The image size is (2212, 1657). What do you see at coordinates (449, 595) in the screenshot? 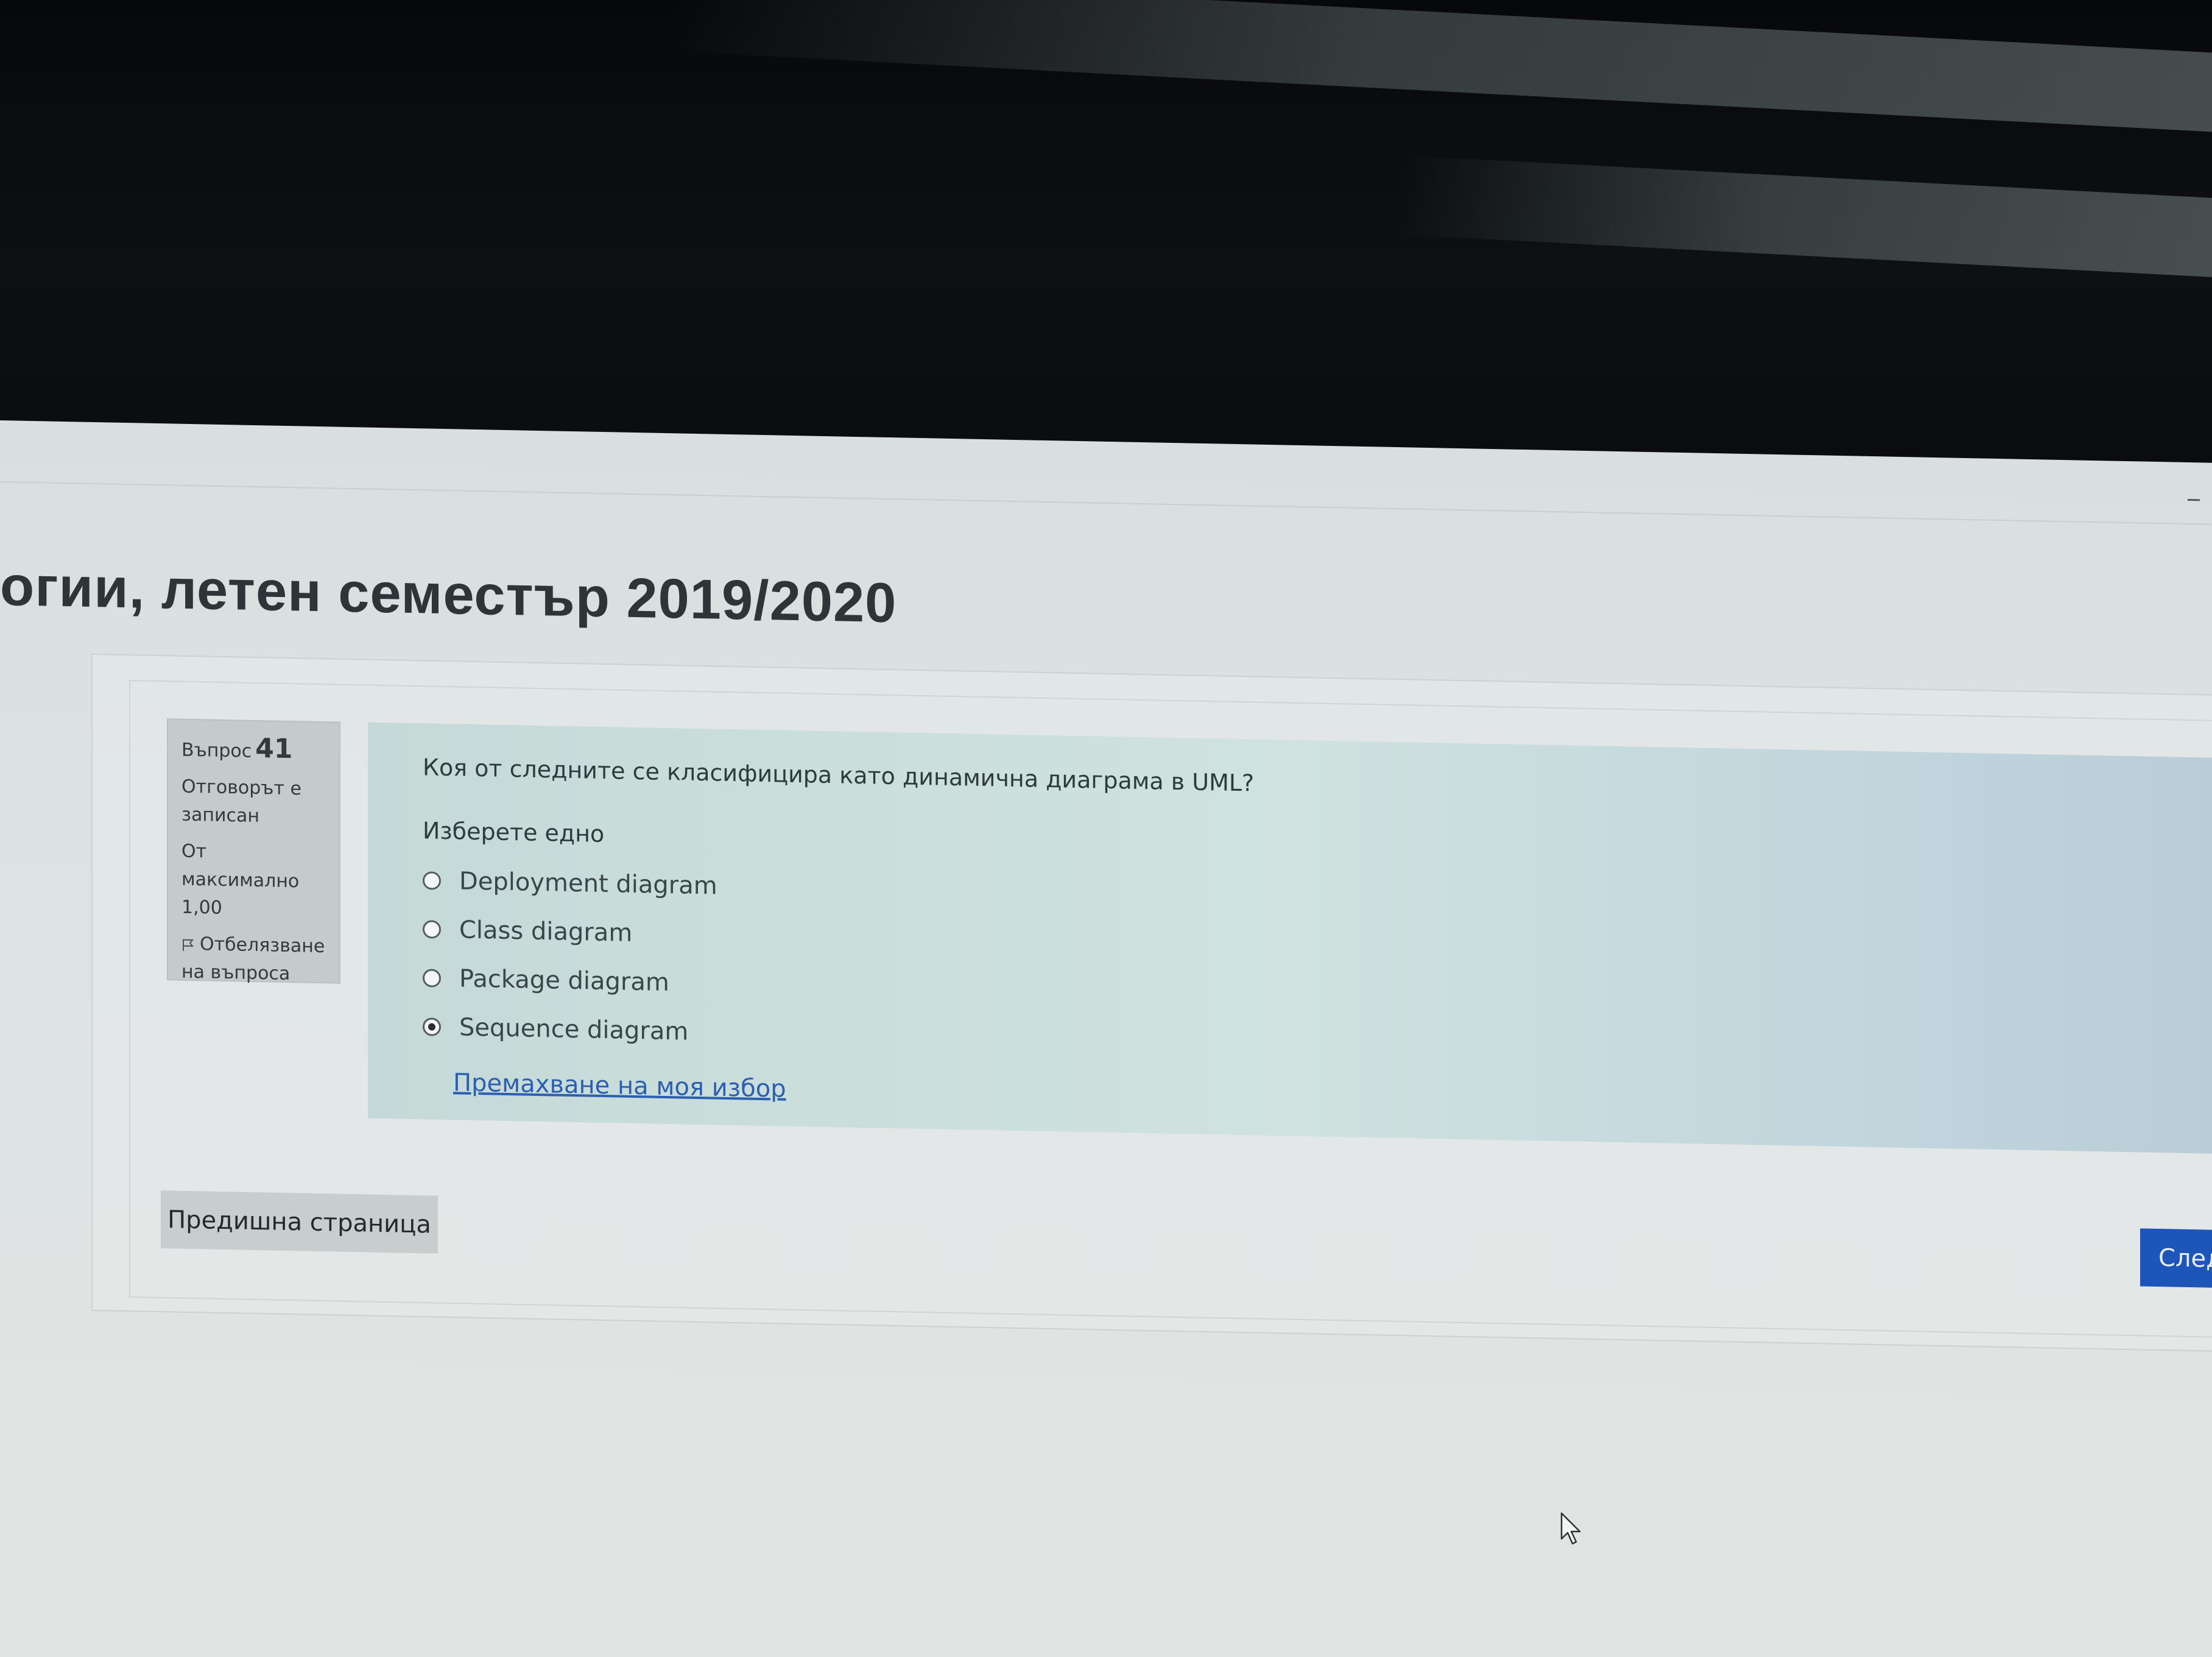
I see `page-title: огии, летен семестър 2019/2020` at bounding box center [449, 595].